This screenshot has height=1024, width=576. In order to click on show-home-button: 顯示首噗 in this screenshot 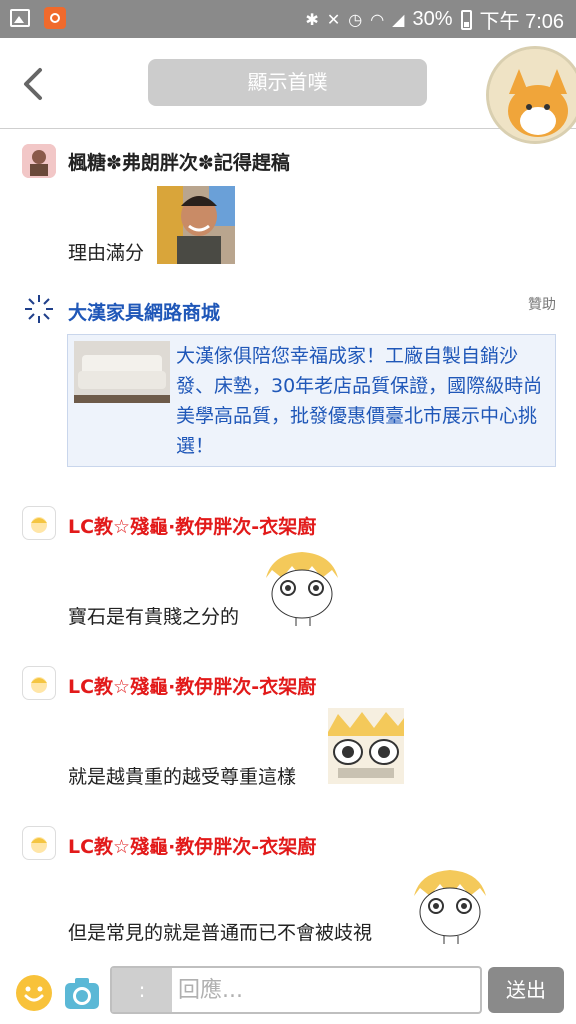, I will do `click(287, 82)`.